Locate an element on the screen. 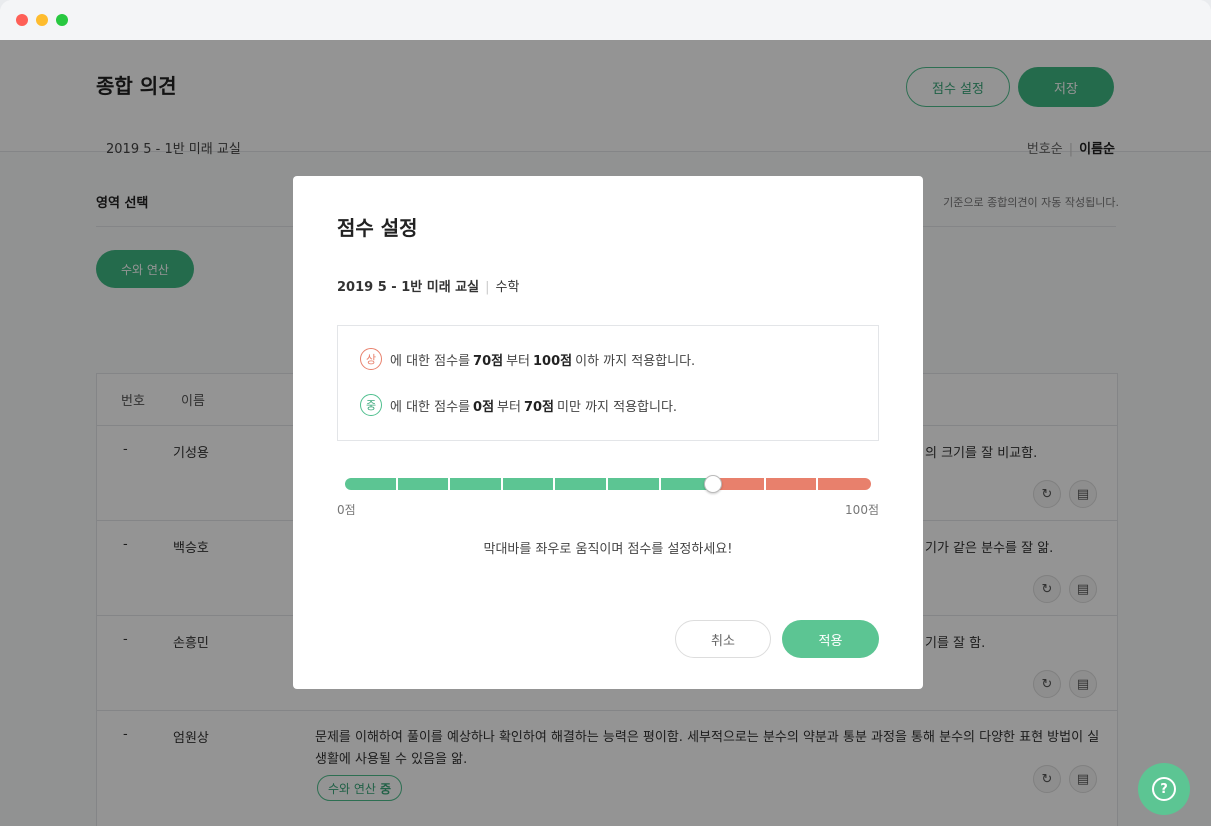 The width and height of the screenshot is (1211, 826). question-icon: ? is located at coordinates (1164, 789).